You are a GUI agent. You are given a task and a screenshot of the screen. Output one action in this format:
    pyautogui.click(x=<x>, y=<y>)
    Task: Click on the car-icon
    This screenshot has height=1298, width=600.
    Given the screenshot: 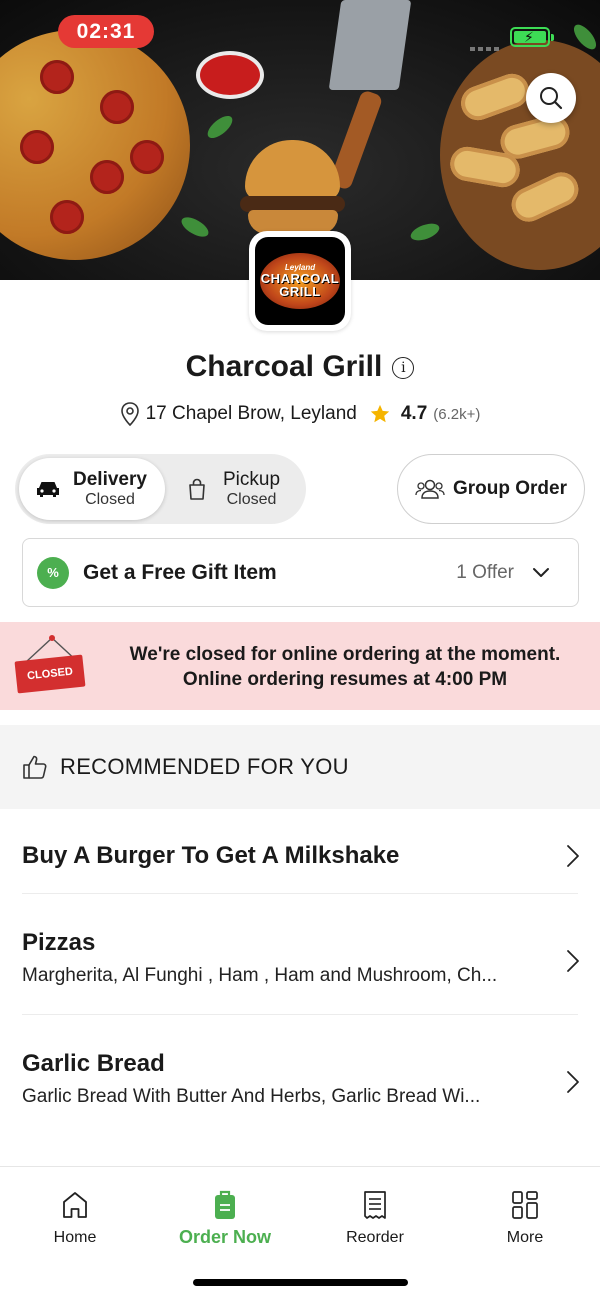 What is the action you would take?
    pyautogui.click(x=48, y=489)
    